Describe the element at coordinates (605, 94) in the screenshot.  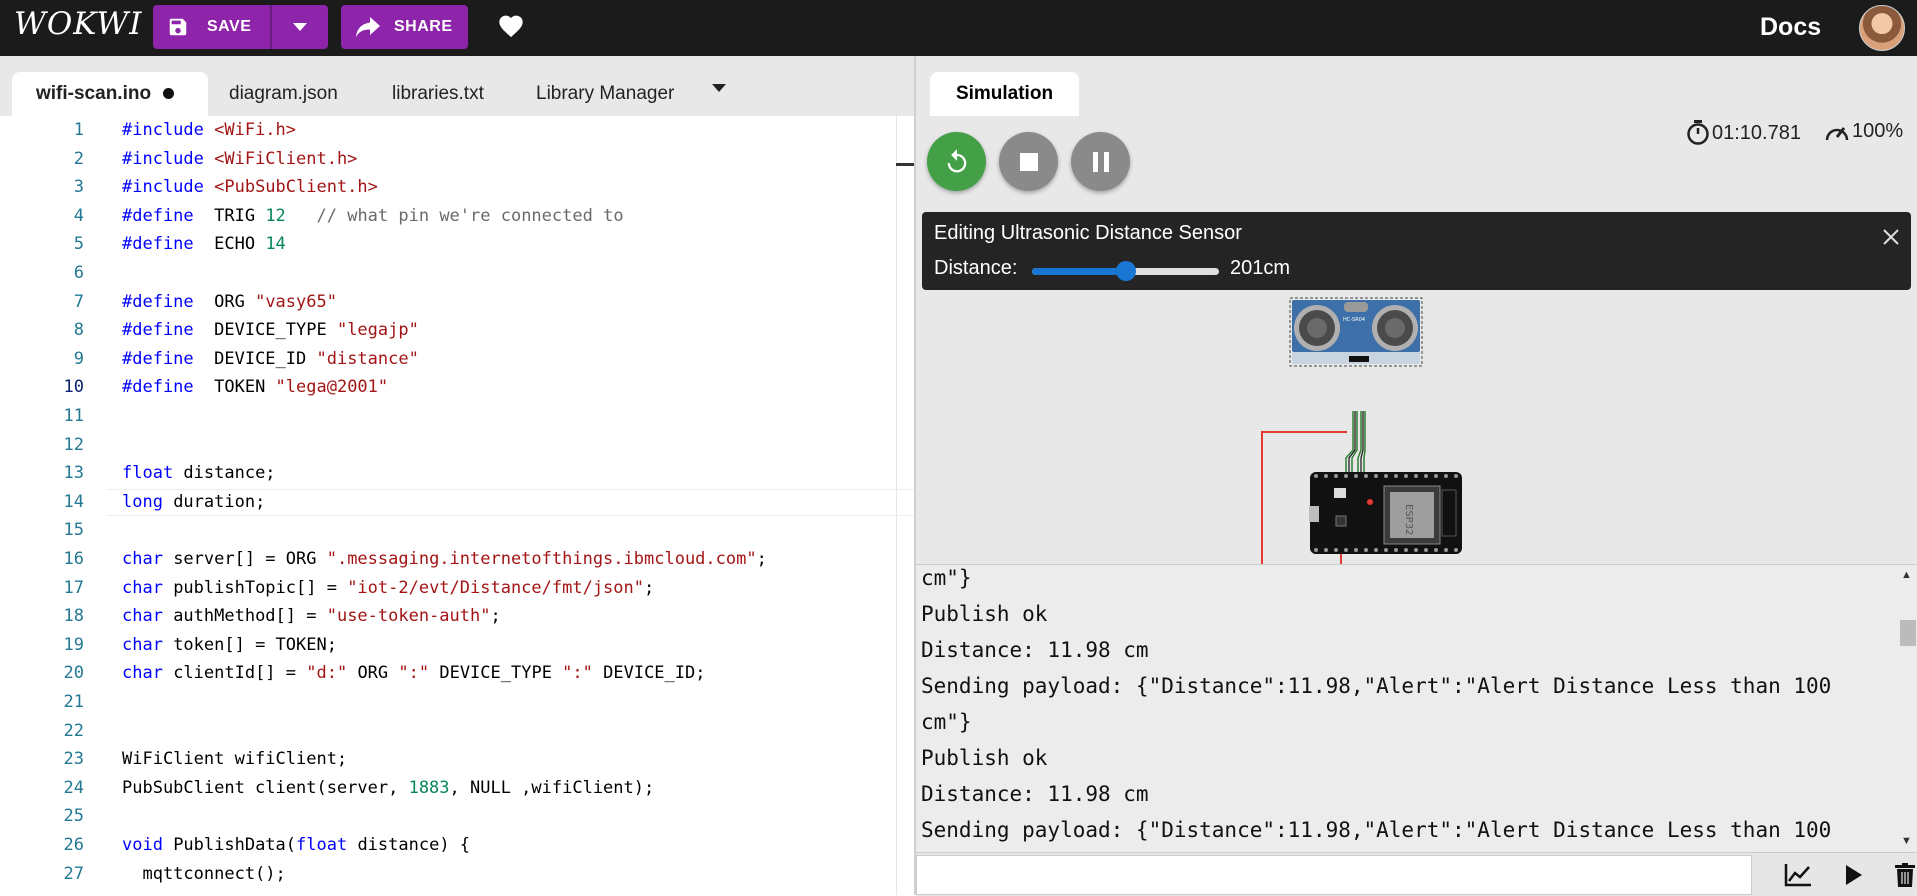
I see `tab-library-manager: Library Manager` at that location.